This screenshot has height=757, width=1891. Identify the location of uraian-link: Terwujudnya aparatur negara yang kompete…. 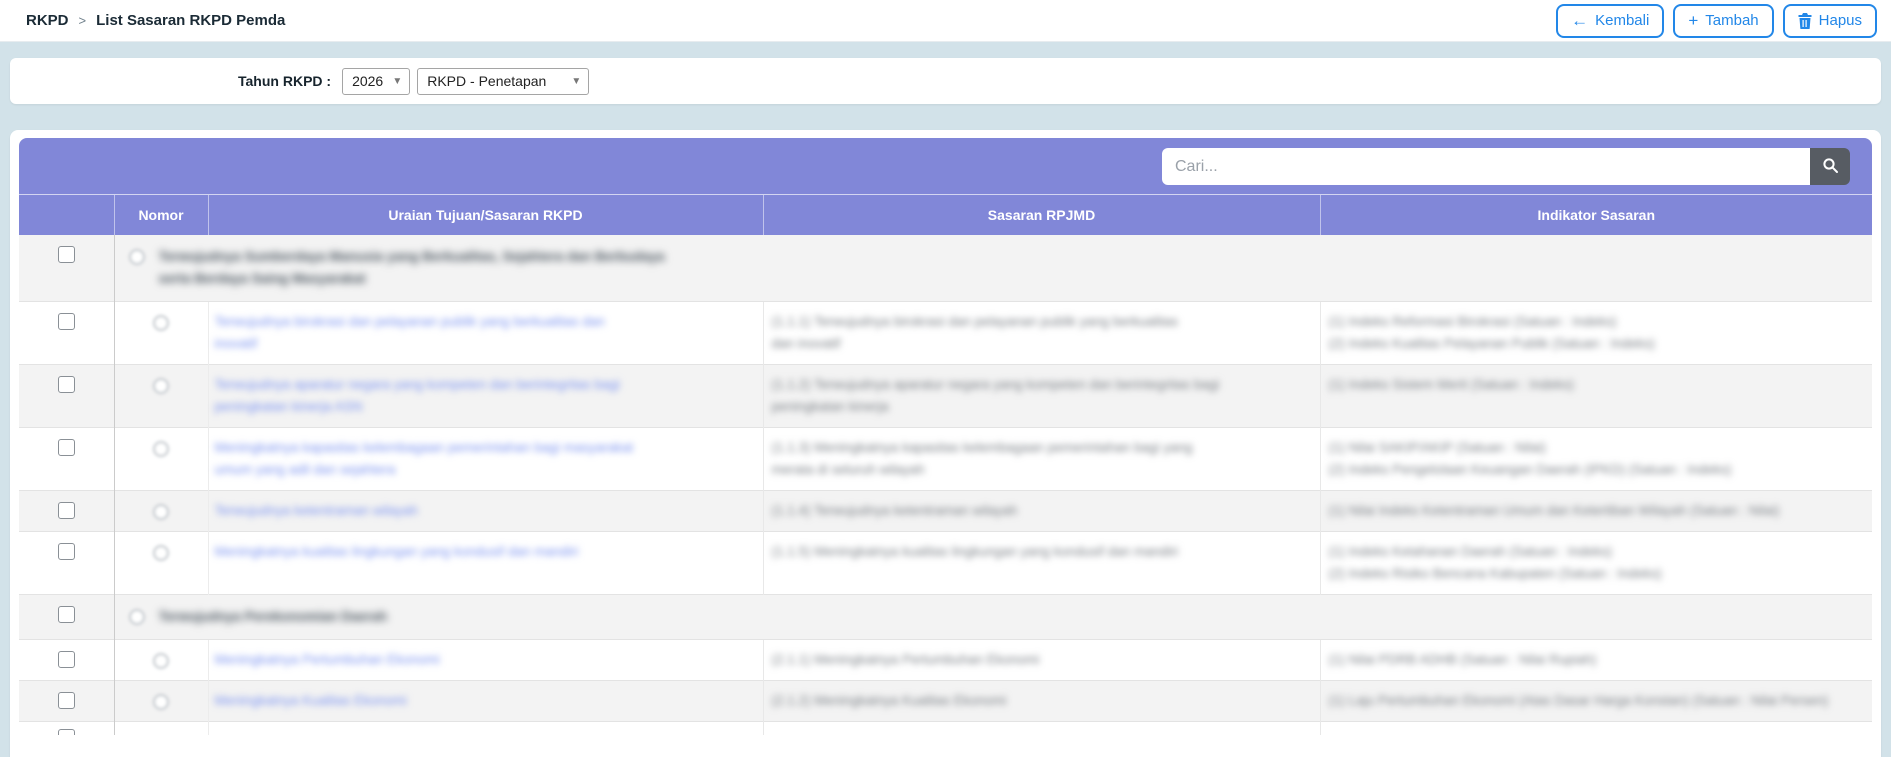
(484, 396).